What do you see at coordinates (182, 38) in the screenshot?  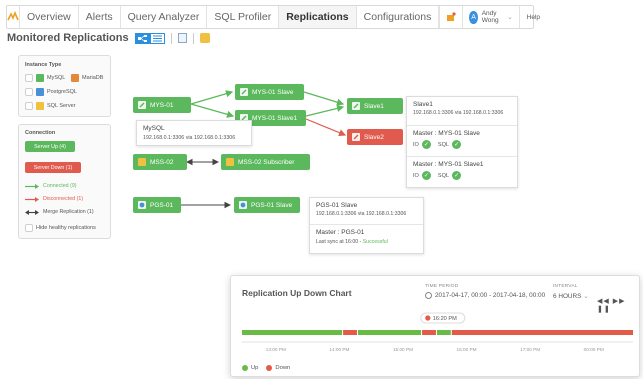 I see `export-icon` at bounding box center [182, 38].